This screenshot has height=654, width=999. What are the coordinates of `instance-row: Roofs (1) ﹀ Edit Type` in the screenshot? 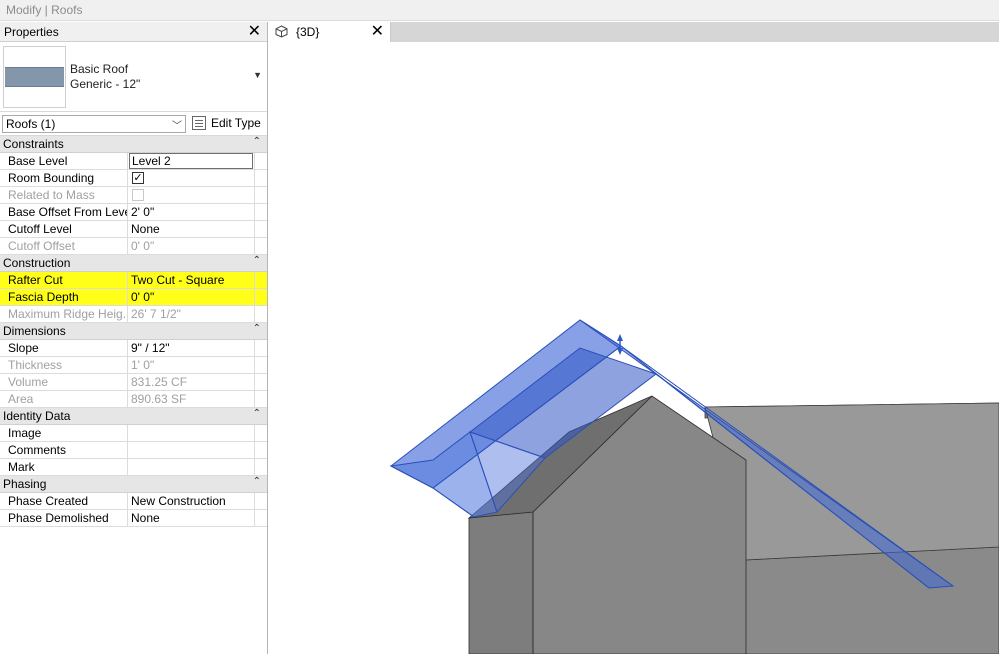 It's located at (133, 124).